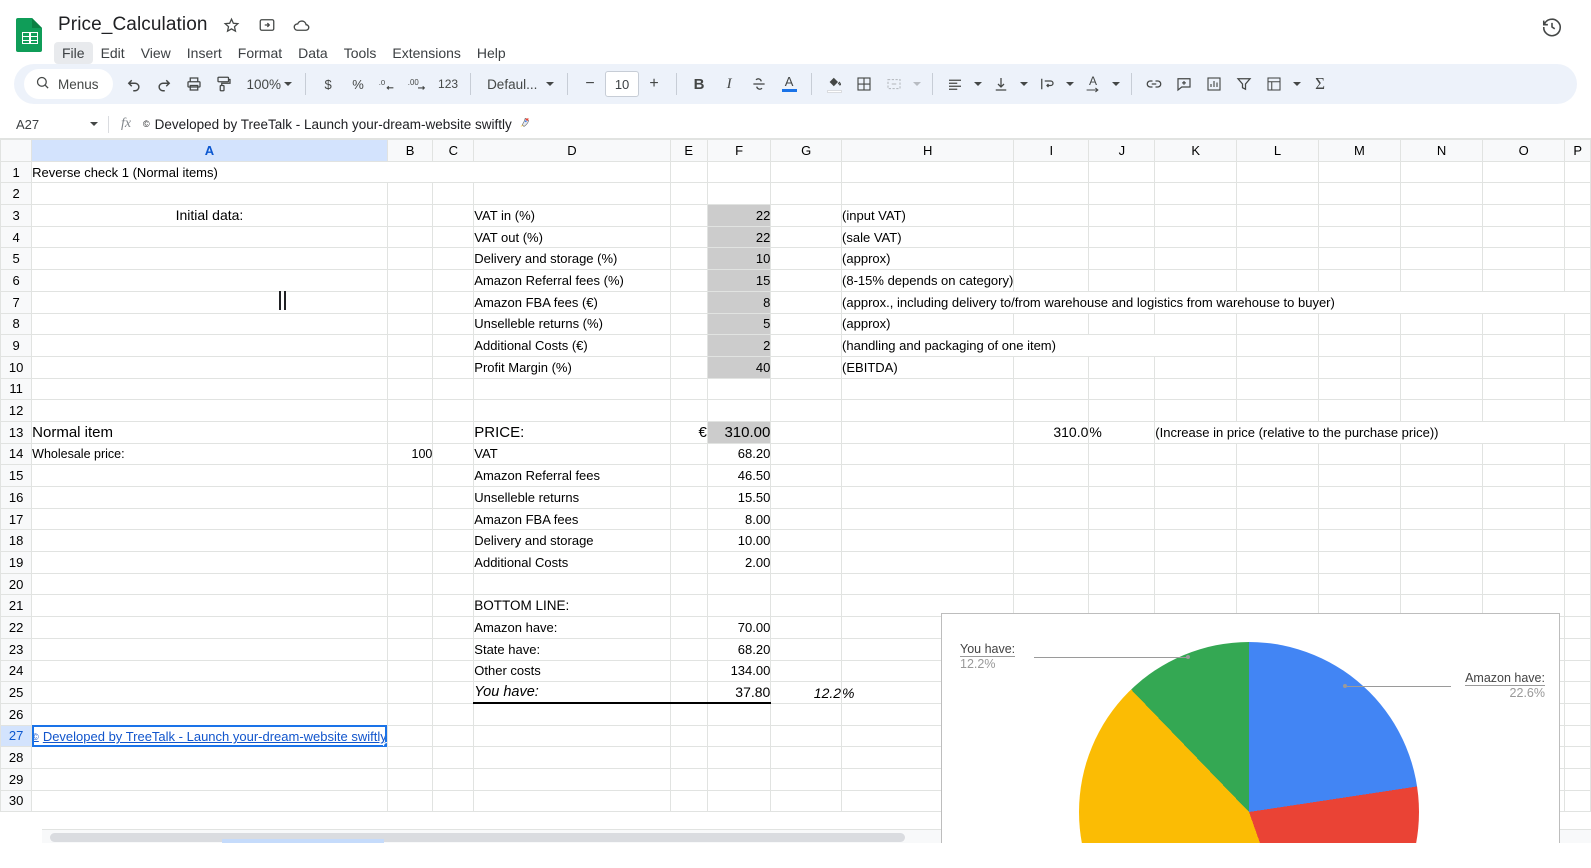  What do you see at coordinates (1051, 454) in the screenshot?
I see `cell-i14` at bounding box center [1051, 454].